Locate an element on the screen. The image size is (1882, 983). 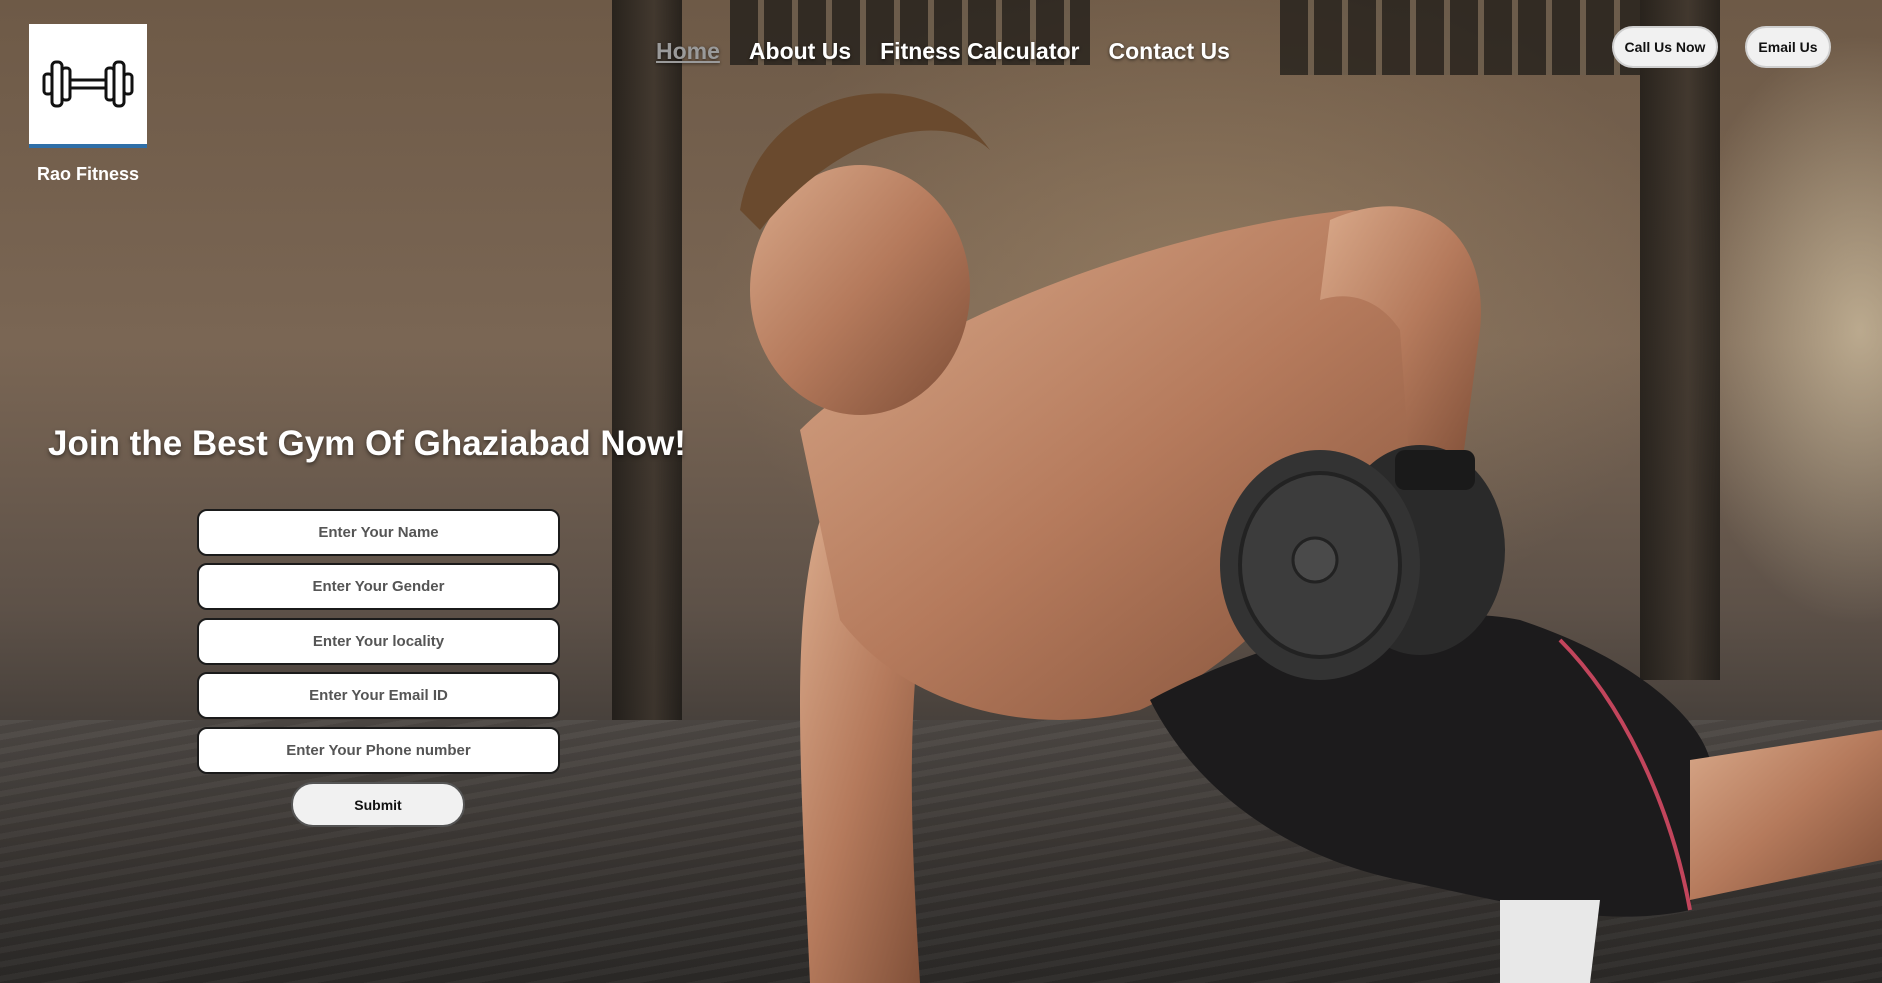
locality-field is located at coordinates (378, 641).